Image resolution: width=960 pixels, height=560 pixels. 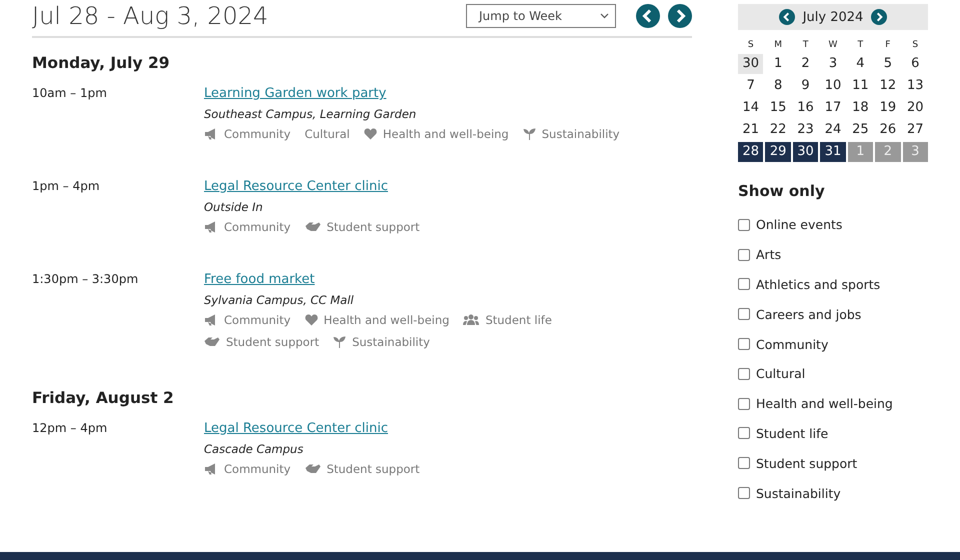 What do you see at coordinates (807, 463) in the screenshot?
I see `filter-label: Student support` at bounding box center [807, 463].